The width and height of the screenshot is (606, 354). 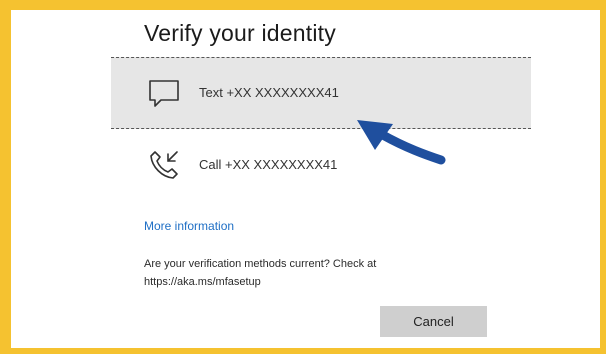 I want to click on text-option: Text +XX XXXXXXXX41, so click(x=321, y=93).